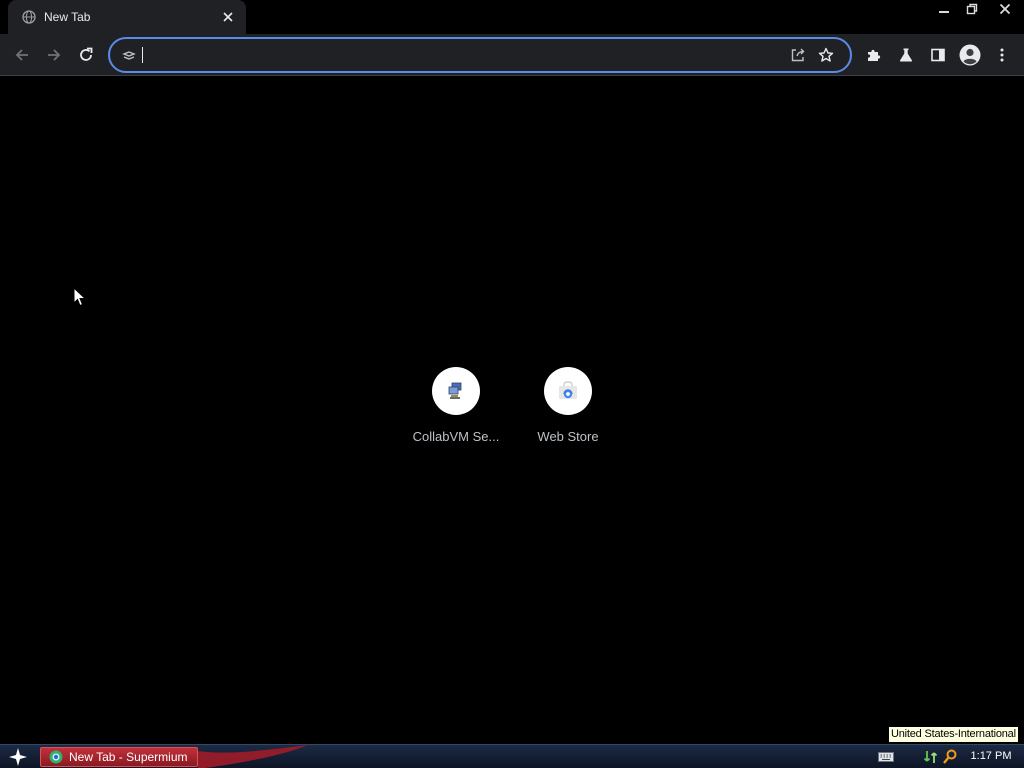  I want to click on taskbar-item-supermium: New Tab - Supermium, so click(119, 757).